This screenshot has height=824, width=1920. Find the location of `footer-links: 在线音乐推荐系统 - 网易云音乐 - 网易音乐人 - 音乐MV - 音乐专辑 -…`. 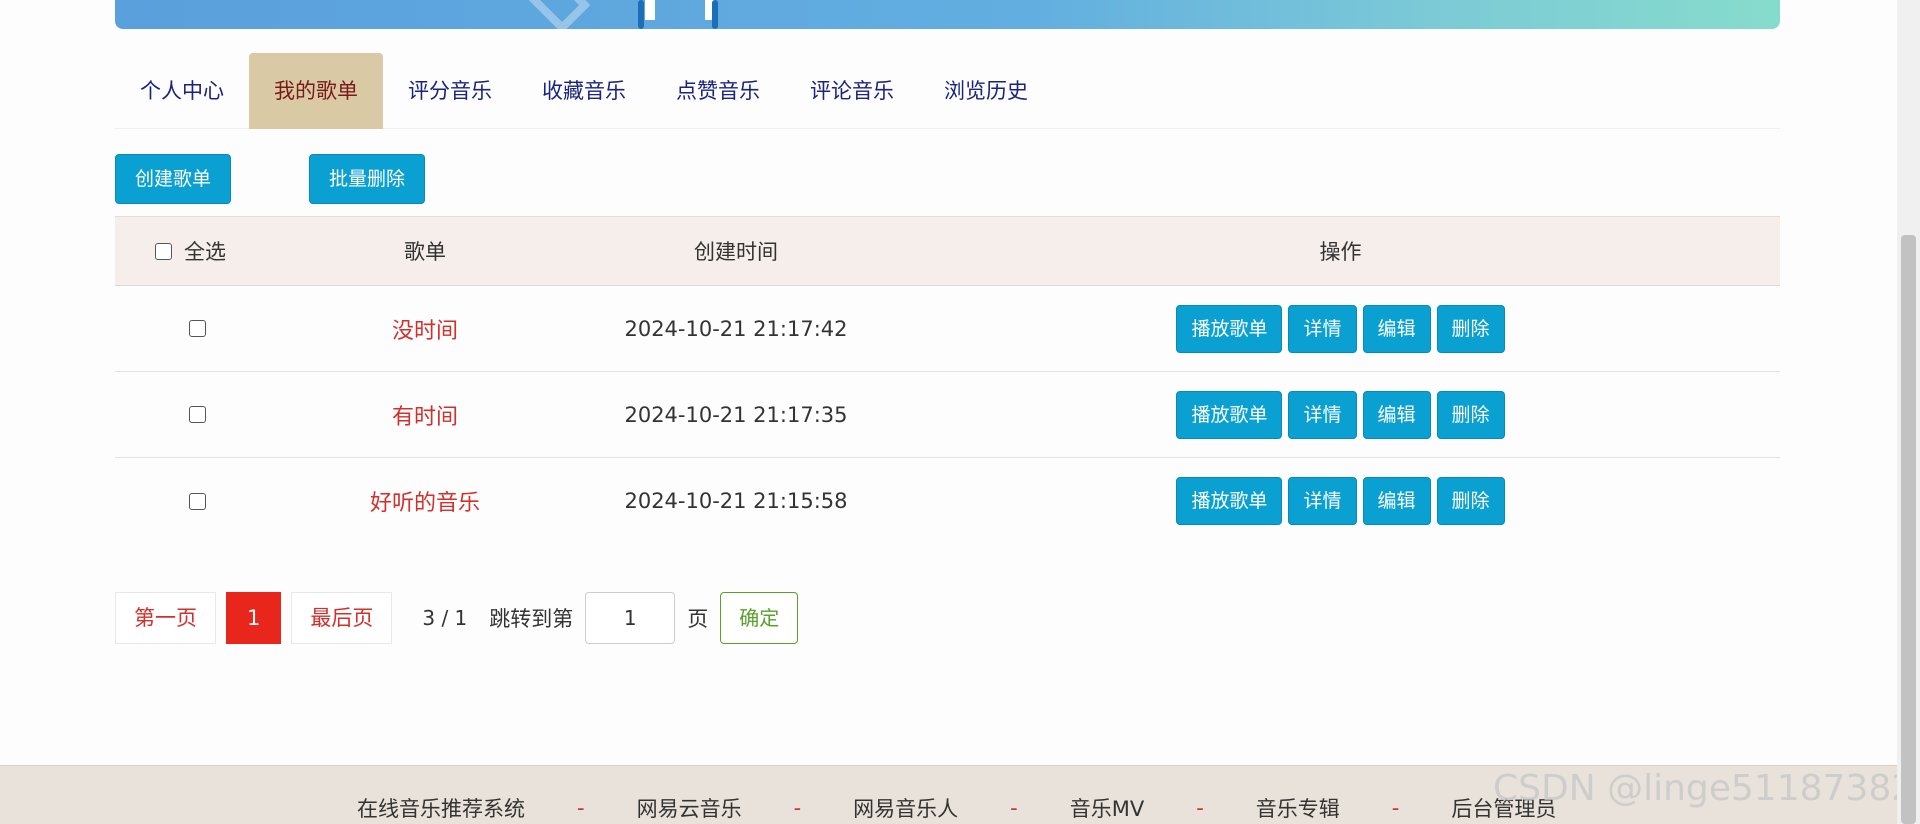

footer-links: 在线音乐推荐系统 - 网易云音乐 - 网易音乐人 - 音乐MV - 音乐专辑 -… is located at coordinates (956, 808).